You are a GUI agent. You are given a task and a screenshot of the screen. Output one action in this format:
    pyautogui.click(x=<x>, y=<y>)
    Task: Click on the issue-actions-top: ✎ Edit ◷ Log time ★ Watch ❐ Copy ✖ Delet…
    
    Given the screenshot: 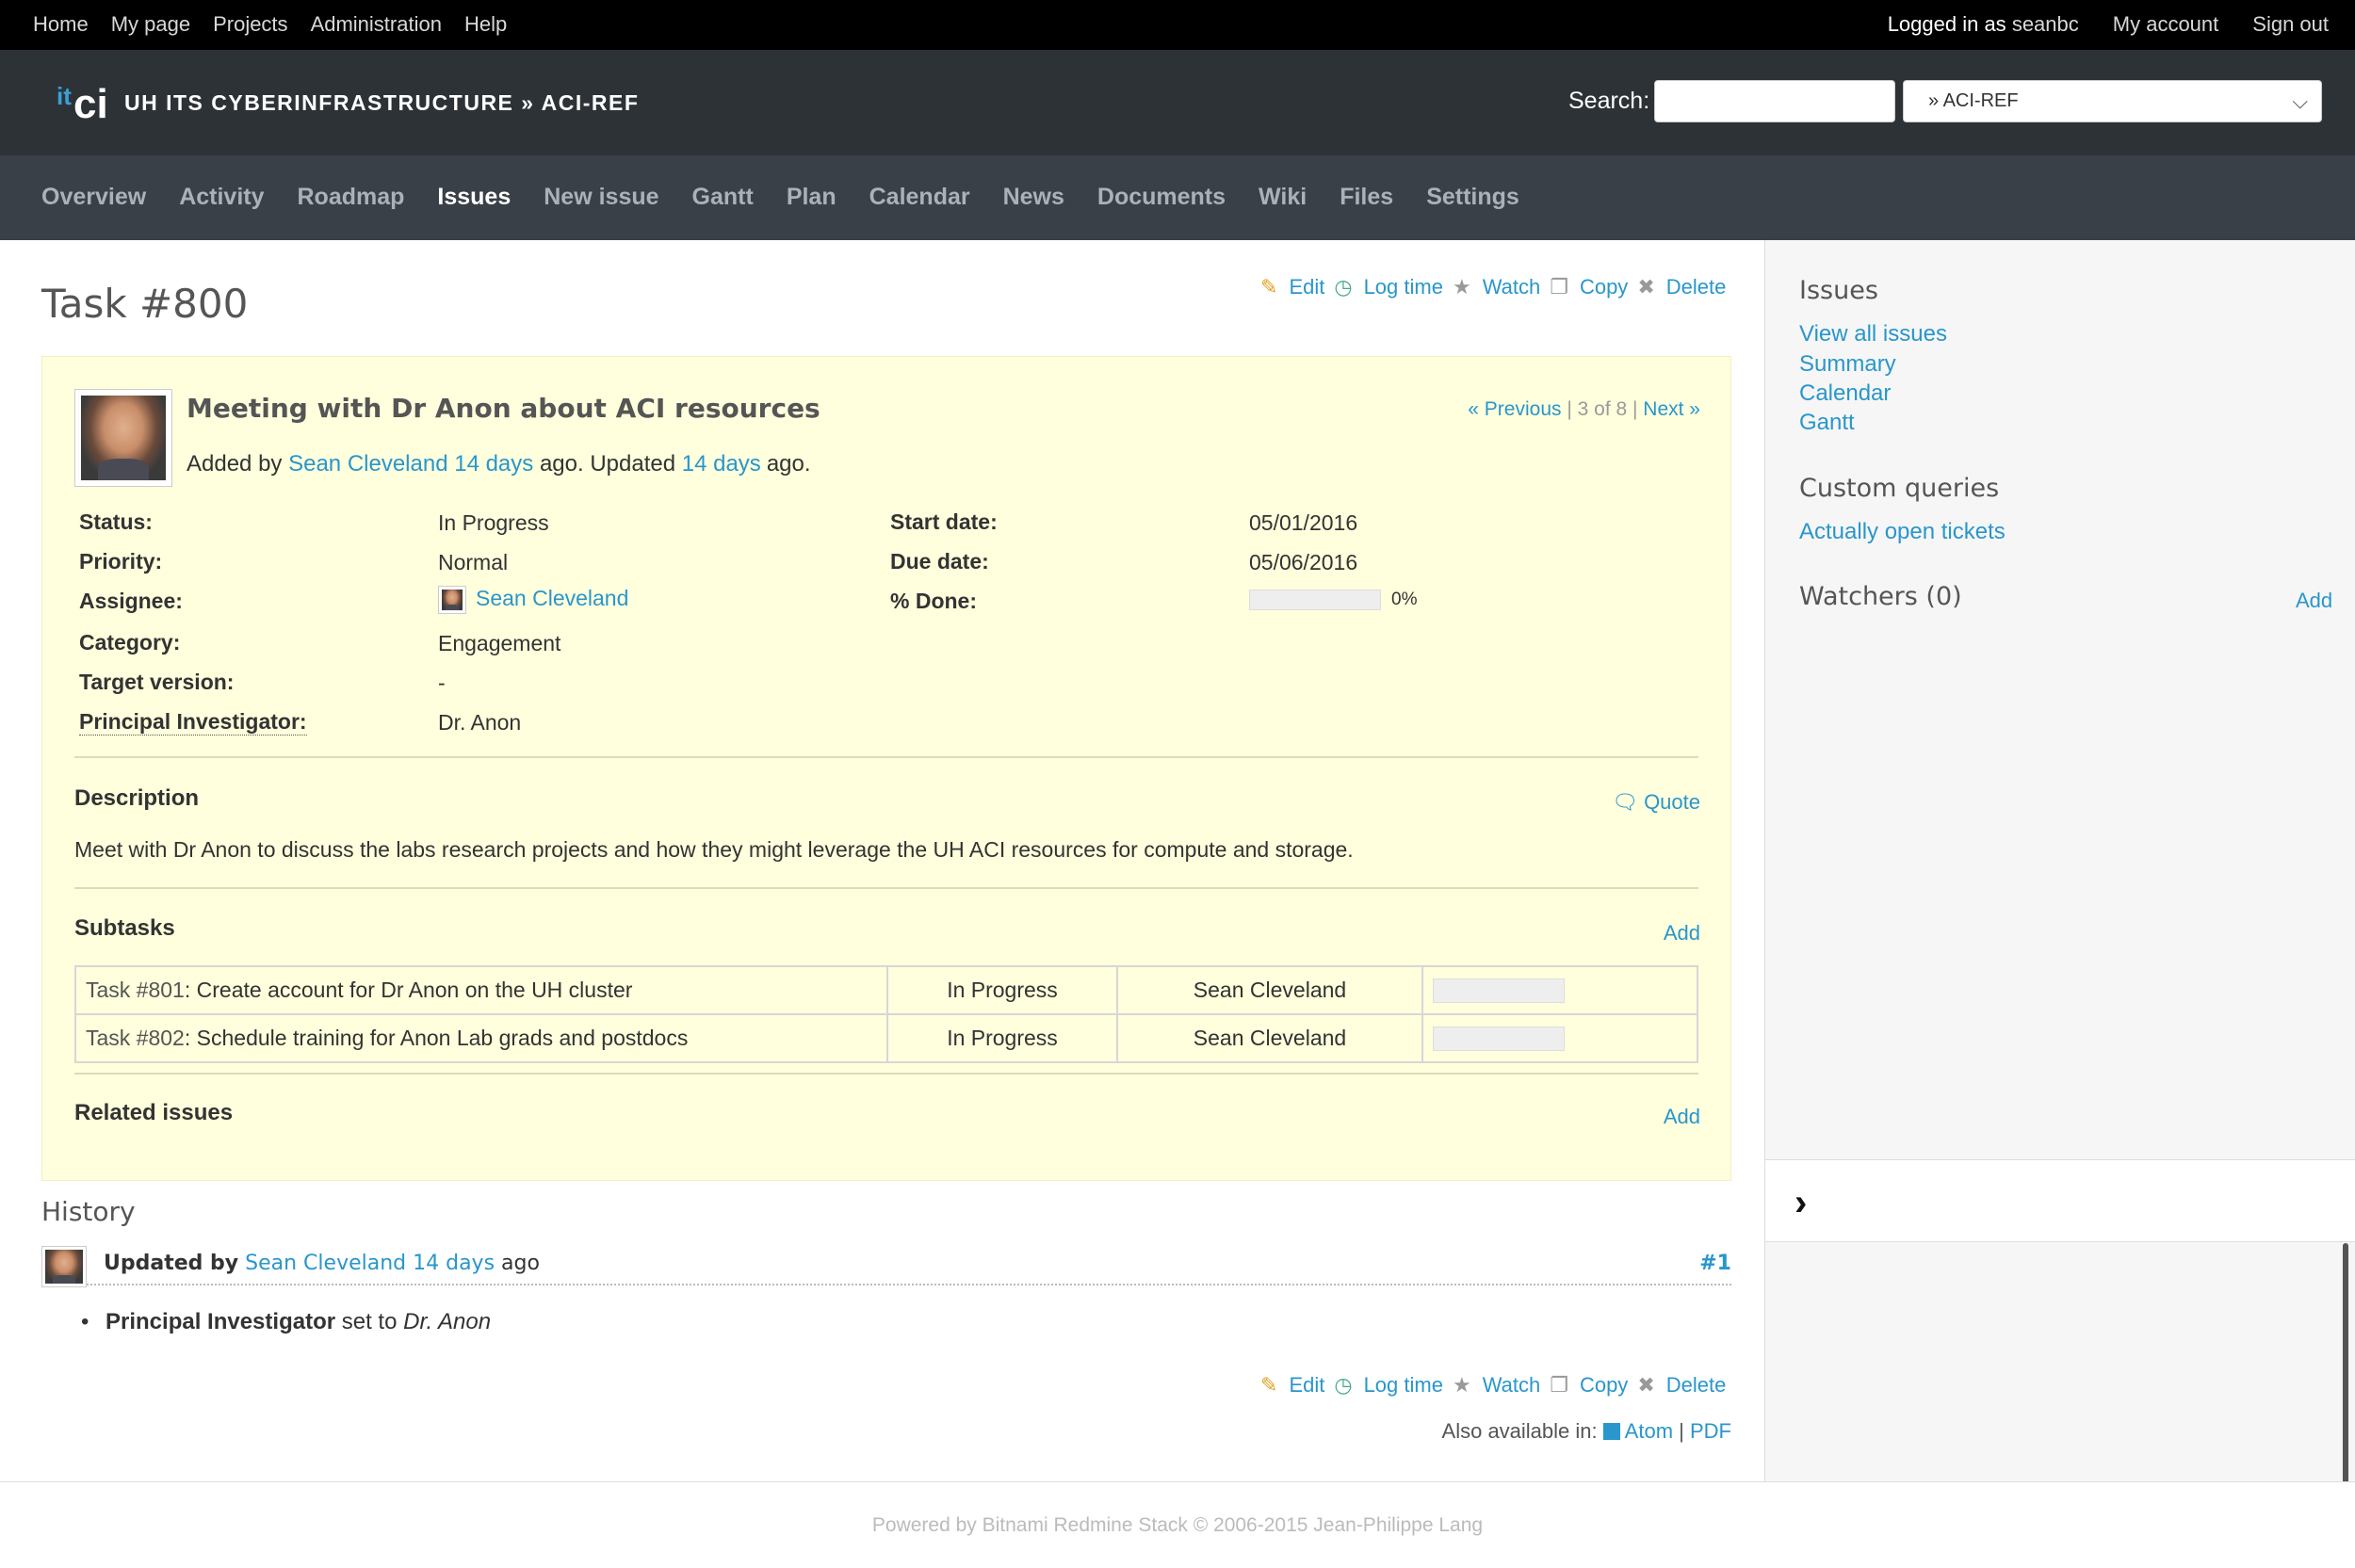 What is the action you would take?
    pyautogui.click(x=1493, y=287)
    